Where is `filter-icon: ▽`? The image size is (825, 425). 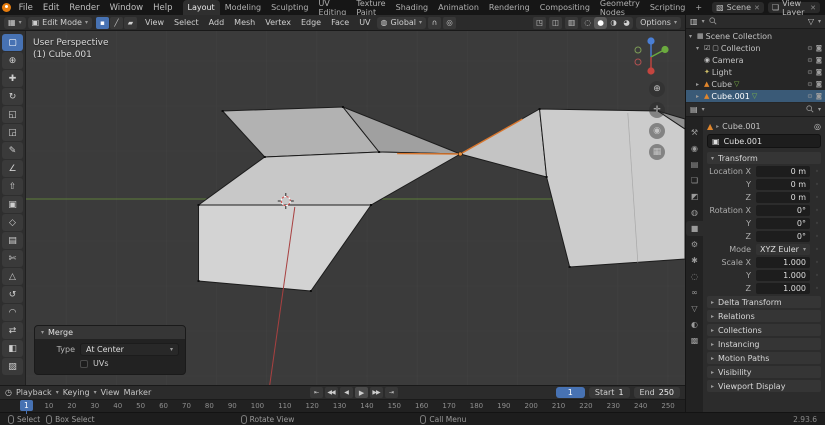
filter-icon: ▽ is located at coordinates (811, 21).